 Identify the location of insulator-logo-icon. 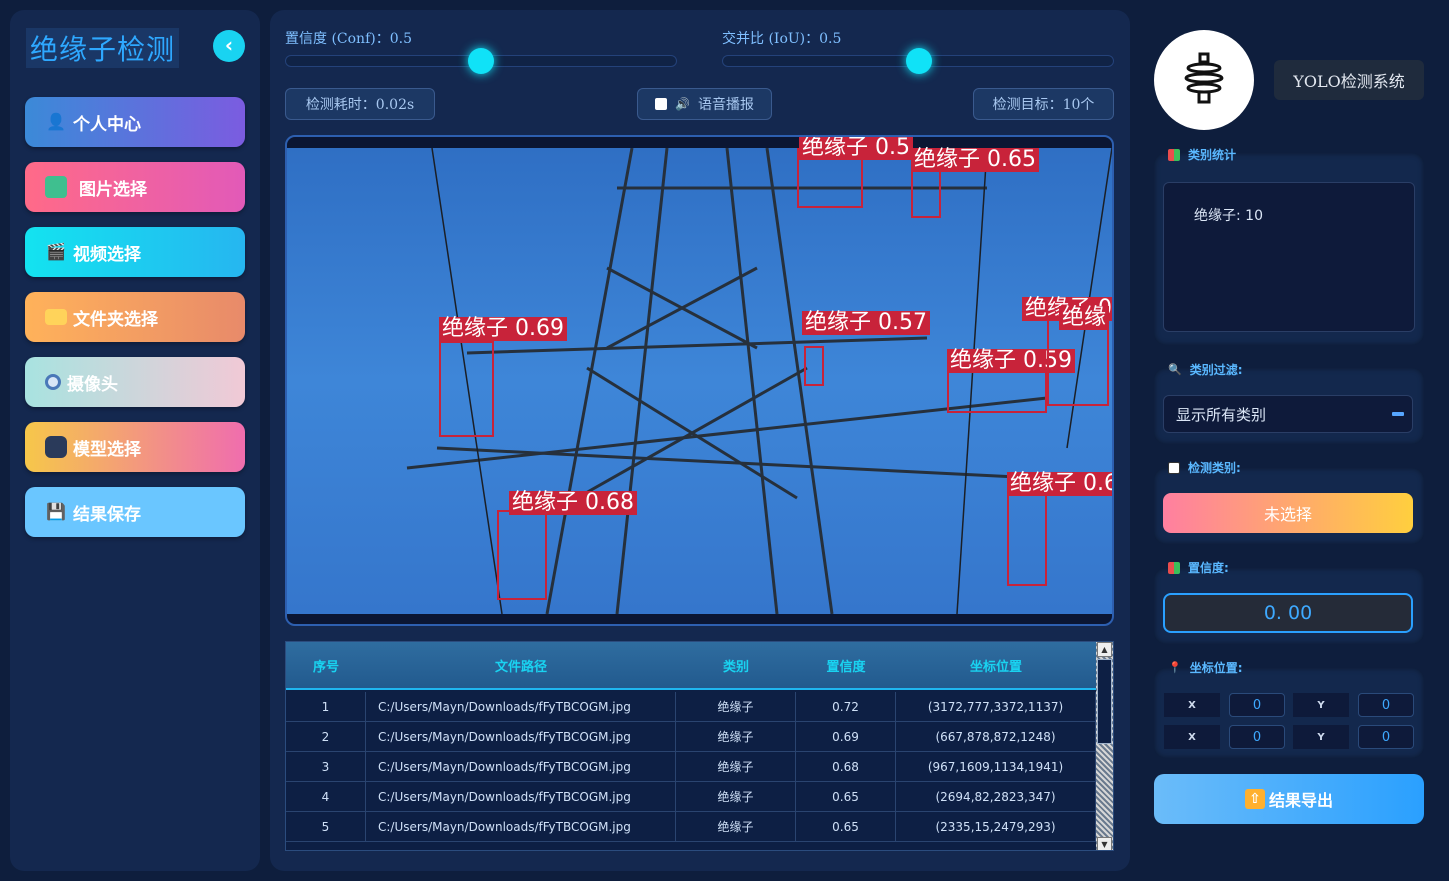
(1204, 80).